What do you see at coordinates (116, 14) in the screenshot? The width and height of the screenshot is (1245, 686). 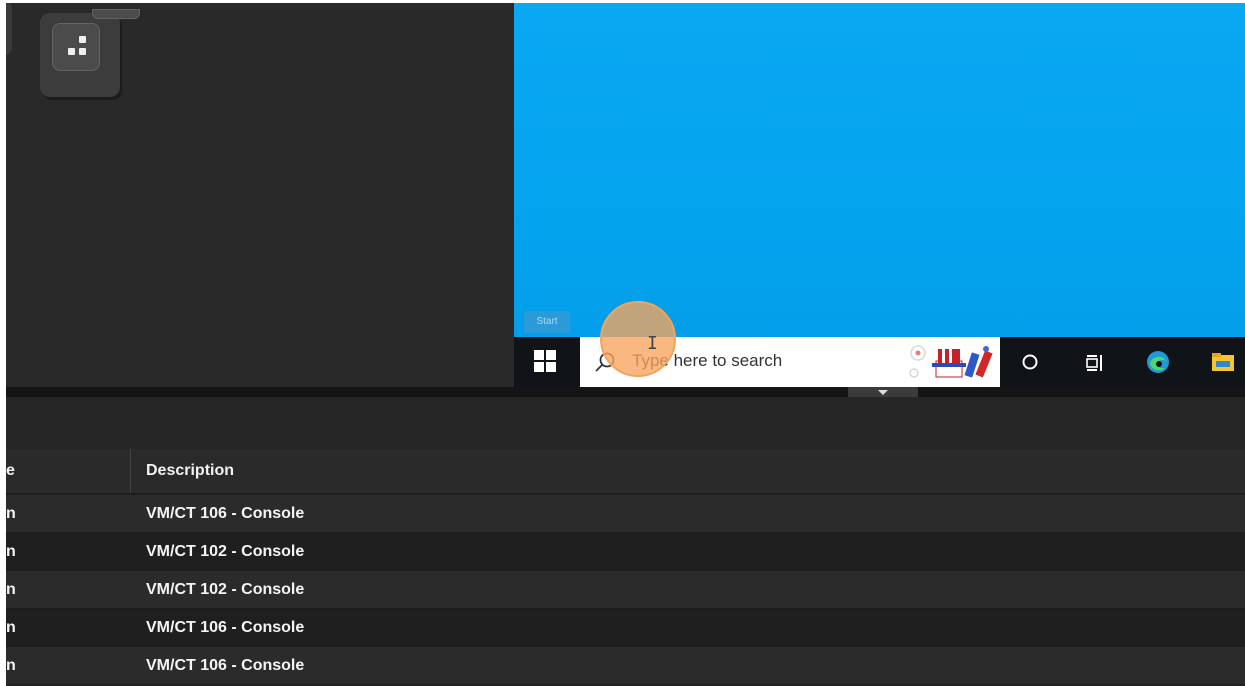 I see `side-toolbar-button-edge` at bounding box center [116, 14].